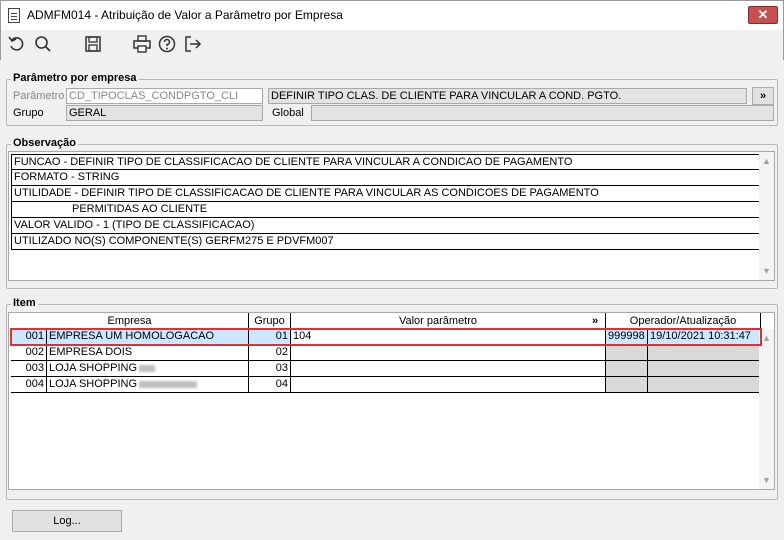 This screenshot has height=540, width=784. What do you see at coordinates (385, 226) in the screenshot?
I see `observacao-line: VALOR VALIDO - 1 (TIPO DE CLASSIFICACAO)` at bounding box center [385, 226].